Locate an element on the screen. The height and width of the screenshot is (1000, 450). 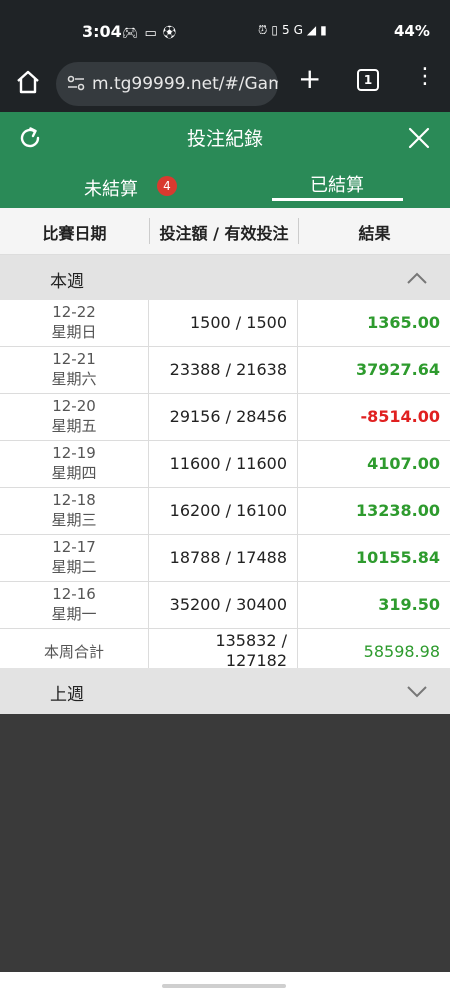
weekday-text: 星期日 is located at coordinates (74, 332).